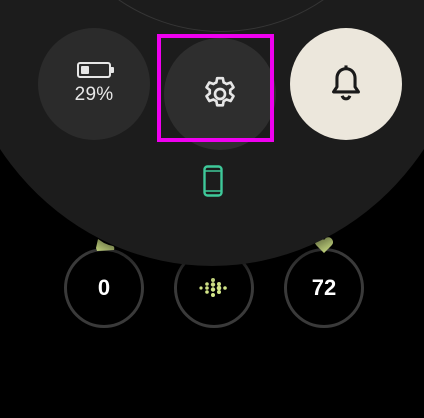 This screenshot has width=424, height=418. I want to click on bell-icon, so click(346, 83).